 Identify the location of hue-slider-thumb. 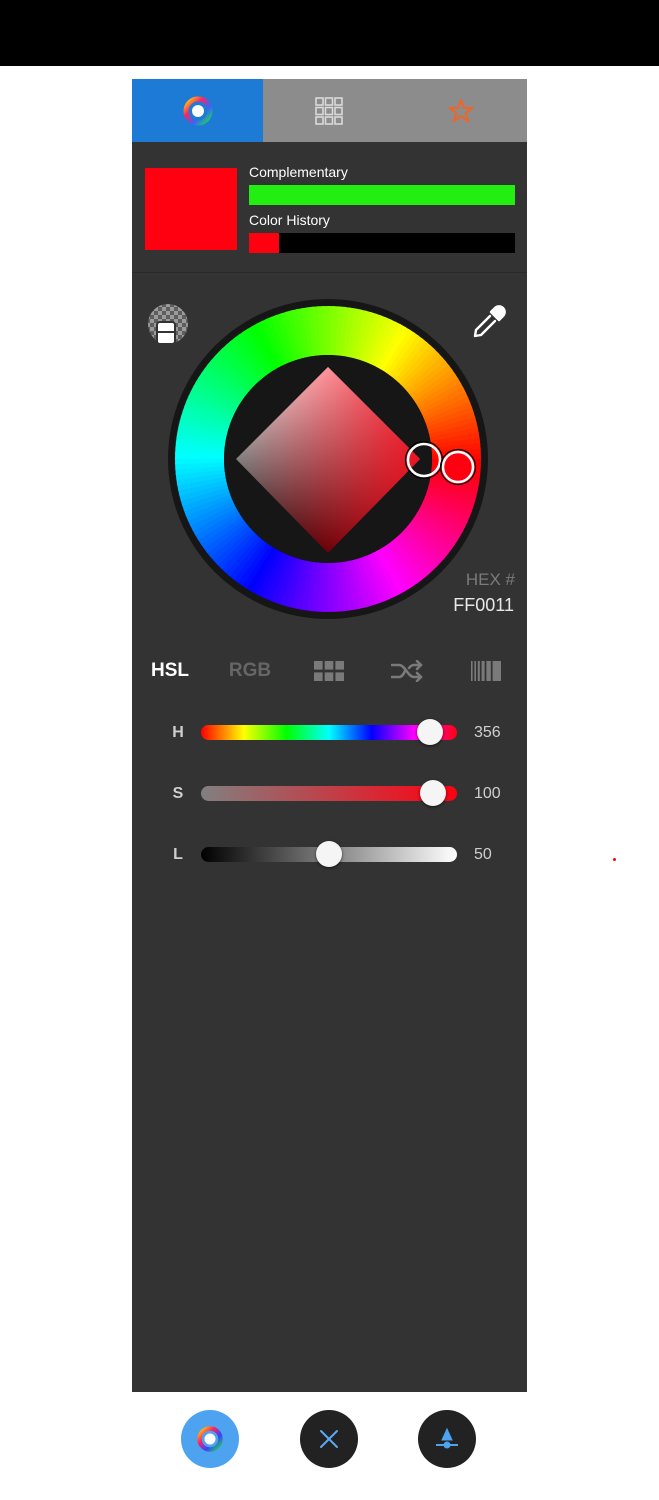
(430, 732).